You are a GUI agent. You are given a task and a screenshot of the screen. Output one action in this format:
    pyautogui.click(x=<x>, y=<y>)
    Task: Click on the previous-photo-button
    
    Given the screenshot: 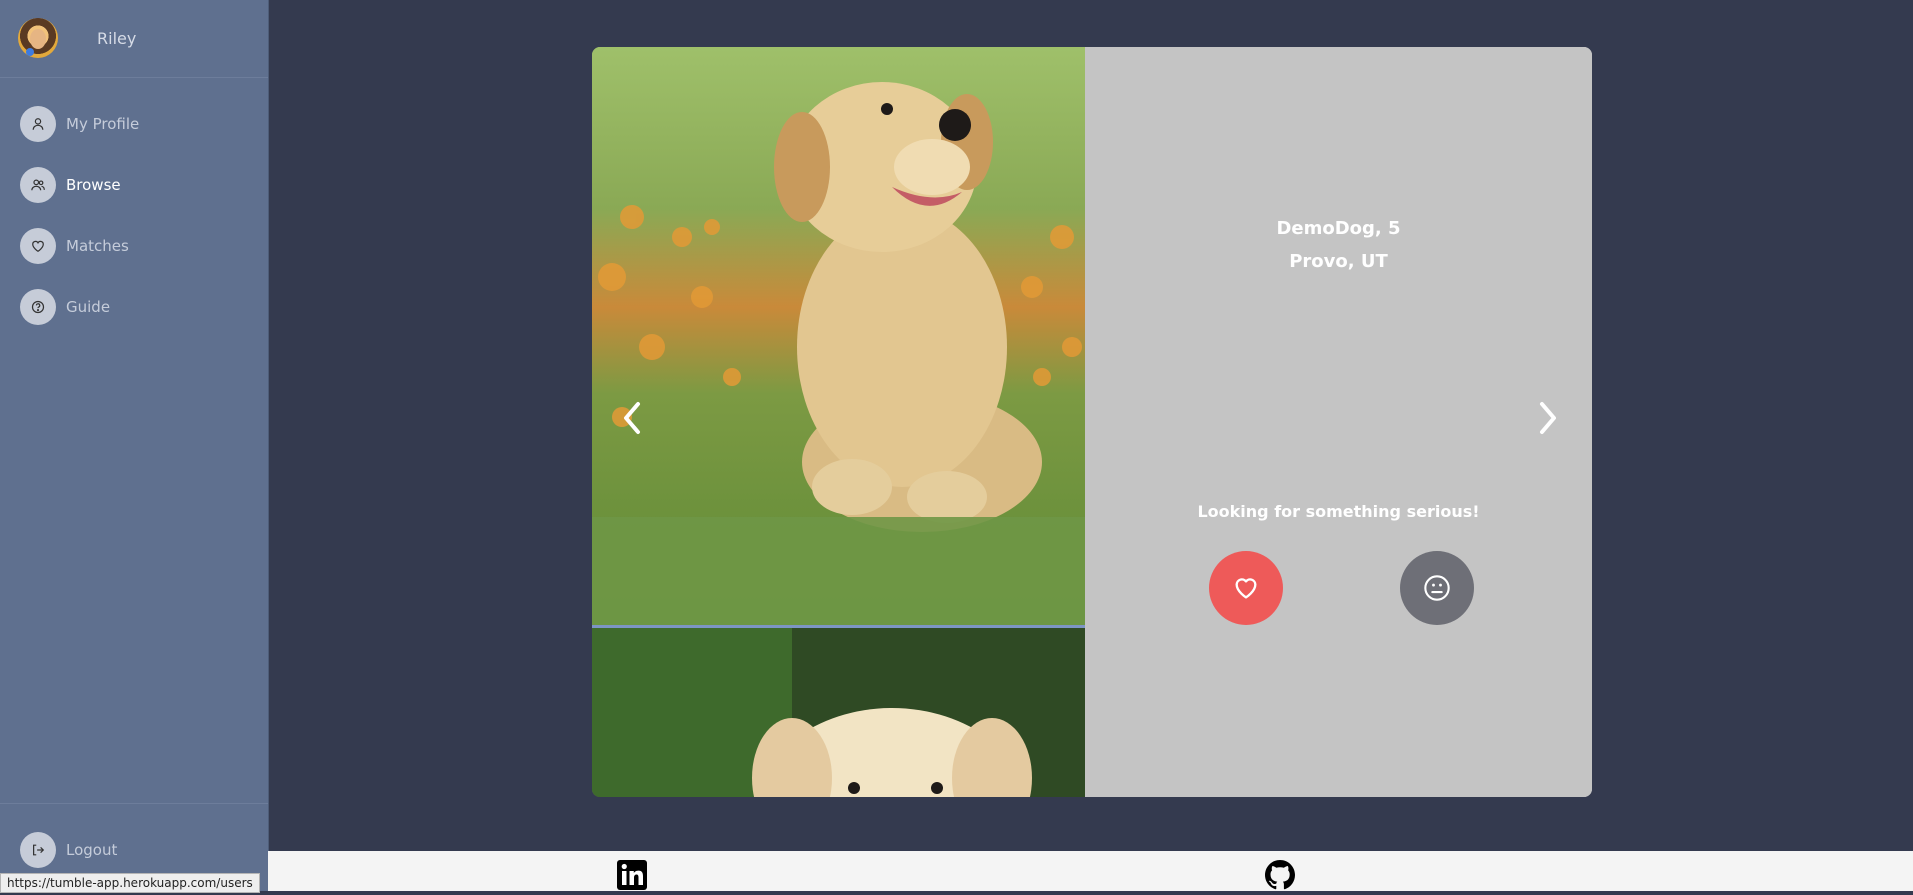 What is the action you would take?
    pyautogui.click(x=633, y=418)
    